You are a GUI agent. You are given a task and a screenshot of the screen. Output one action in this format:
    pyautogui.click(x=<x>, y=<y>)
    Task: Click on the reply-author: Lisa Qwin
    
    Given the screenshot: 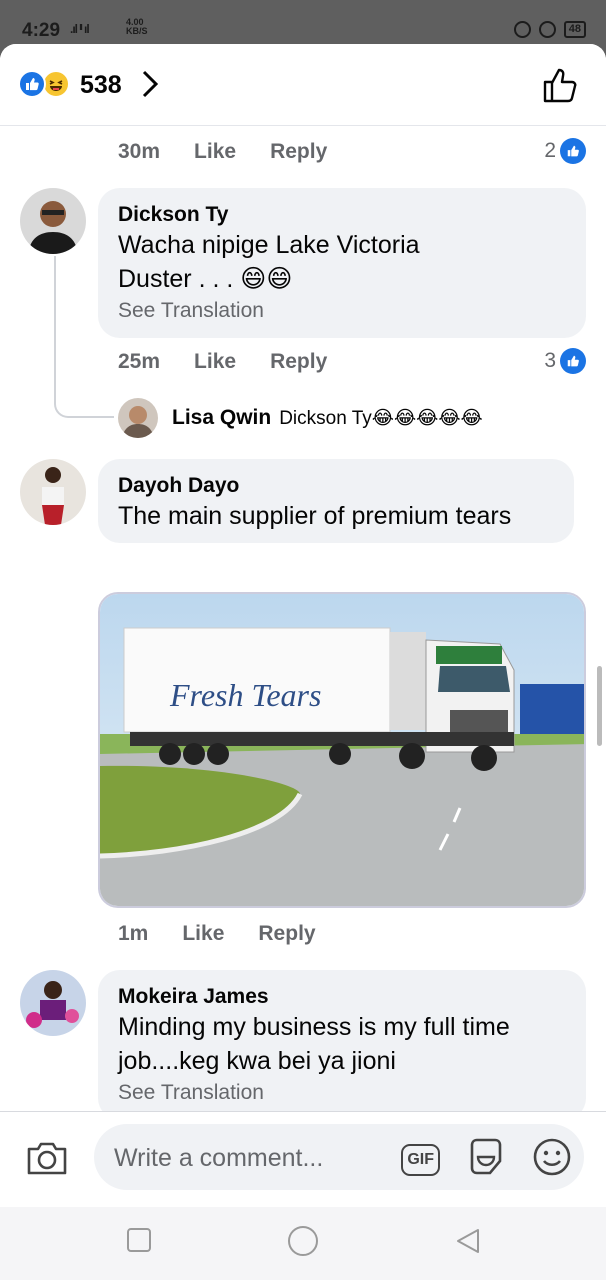 What is the action you would take?
    pyautogui.click(x=221, y=418)
    